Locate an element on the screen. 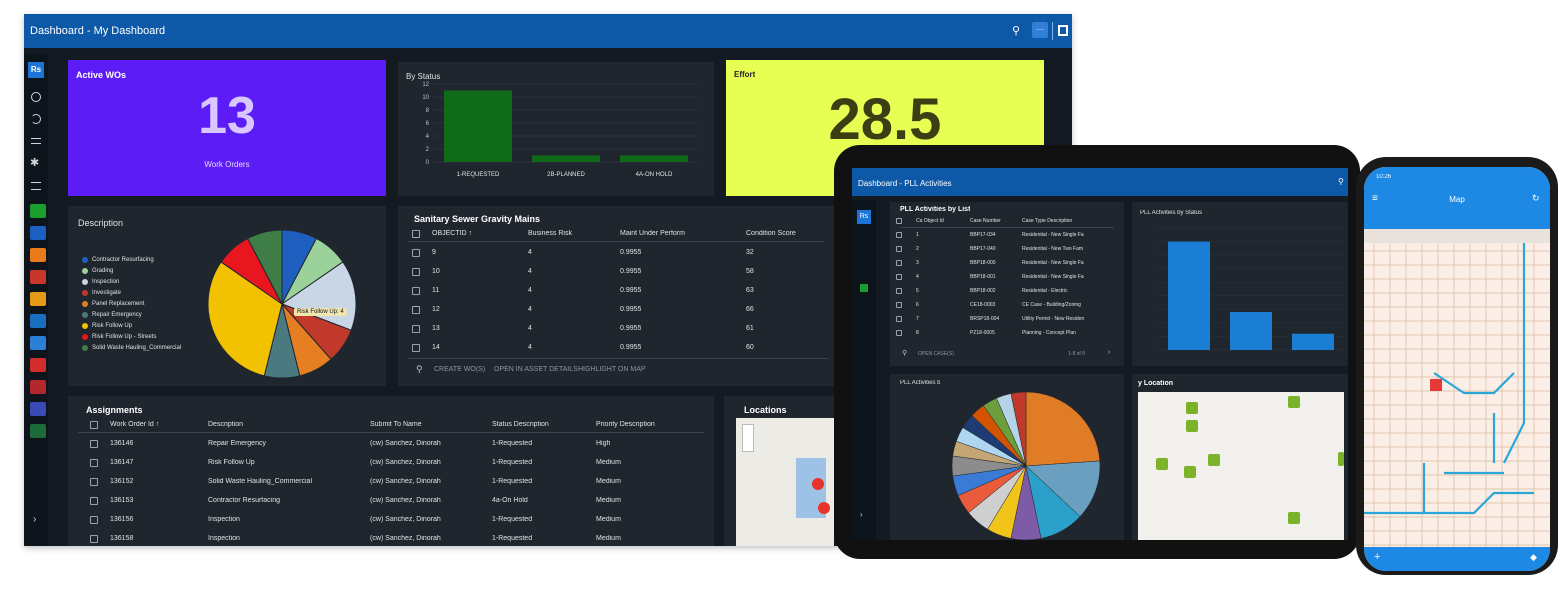 Image resolution: width=1560 pixels, height=590 pixels. column-header: Submit To Name is located at coordinates (396, 424).